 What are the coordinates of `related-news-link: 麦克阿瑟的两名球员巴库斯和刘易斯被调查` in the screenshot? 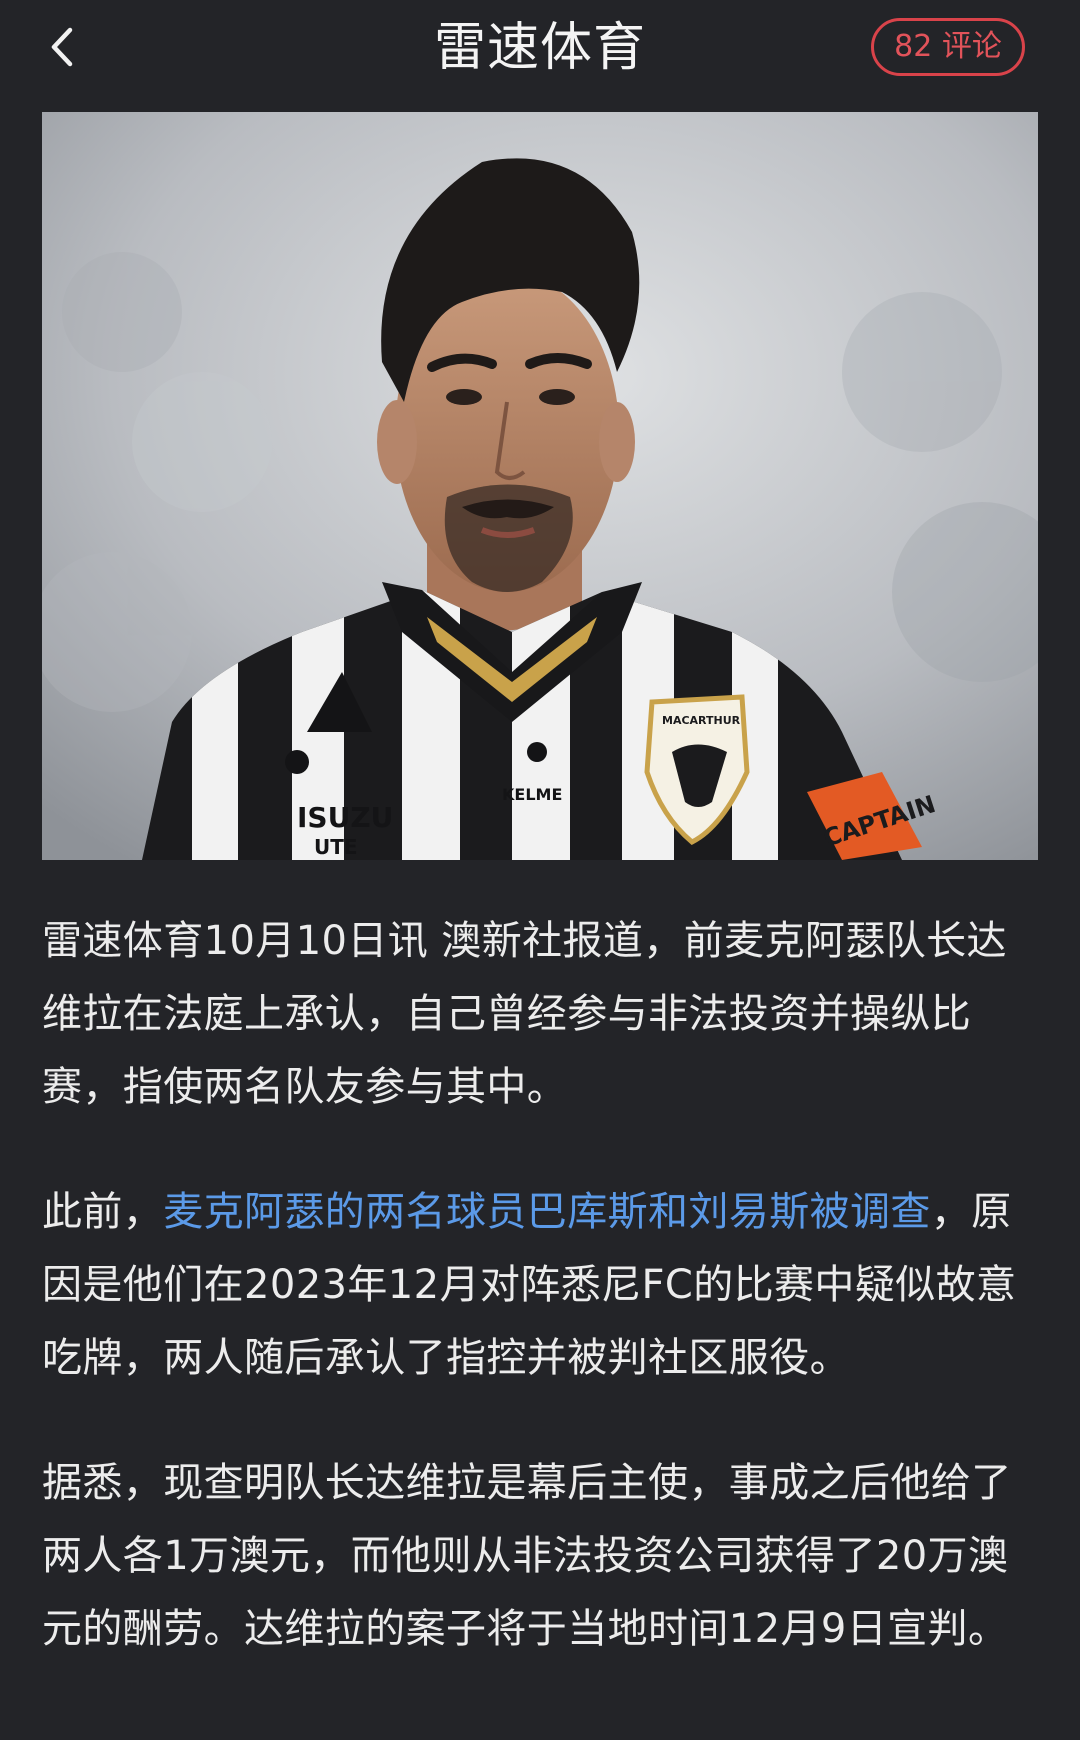 It's located at (547, 1212).